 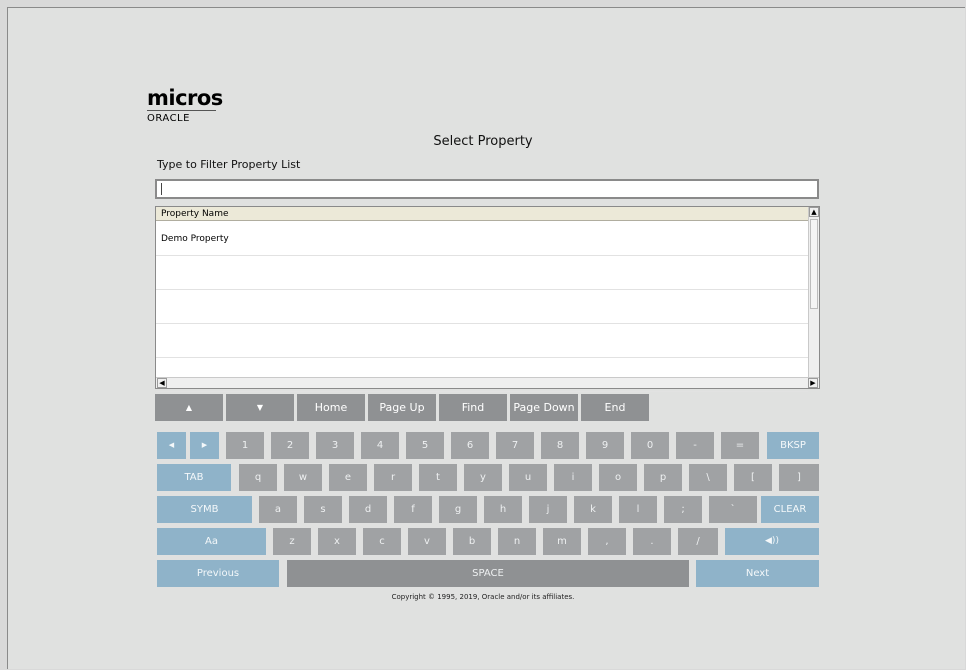 I want to click on key-9: 9, so click(x=605, y=445).